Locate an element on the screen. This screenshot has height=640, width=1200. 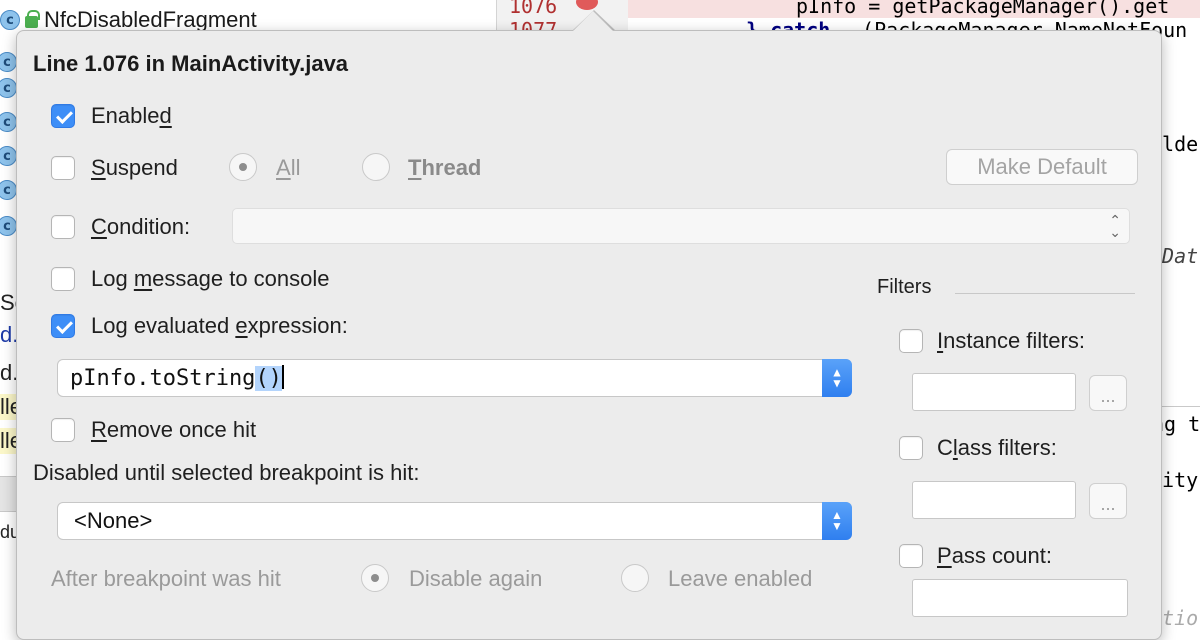
suspend-all-label: All is located at coordinates (288, 168).